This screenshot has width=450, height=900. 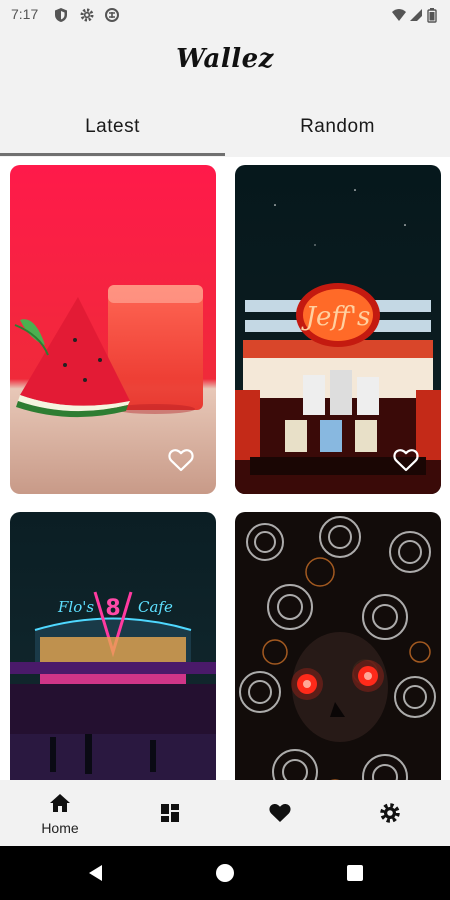 What do you see at coordinates (399, 15) in the screenshot?
I see `wifi-icon` at bounding box center [399, 15].